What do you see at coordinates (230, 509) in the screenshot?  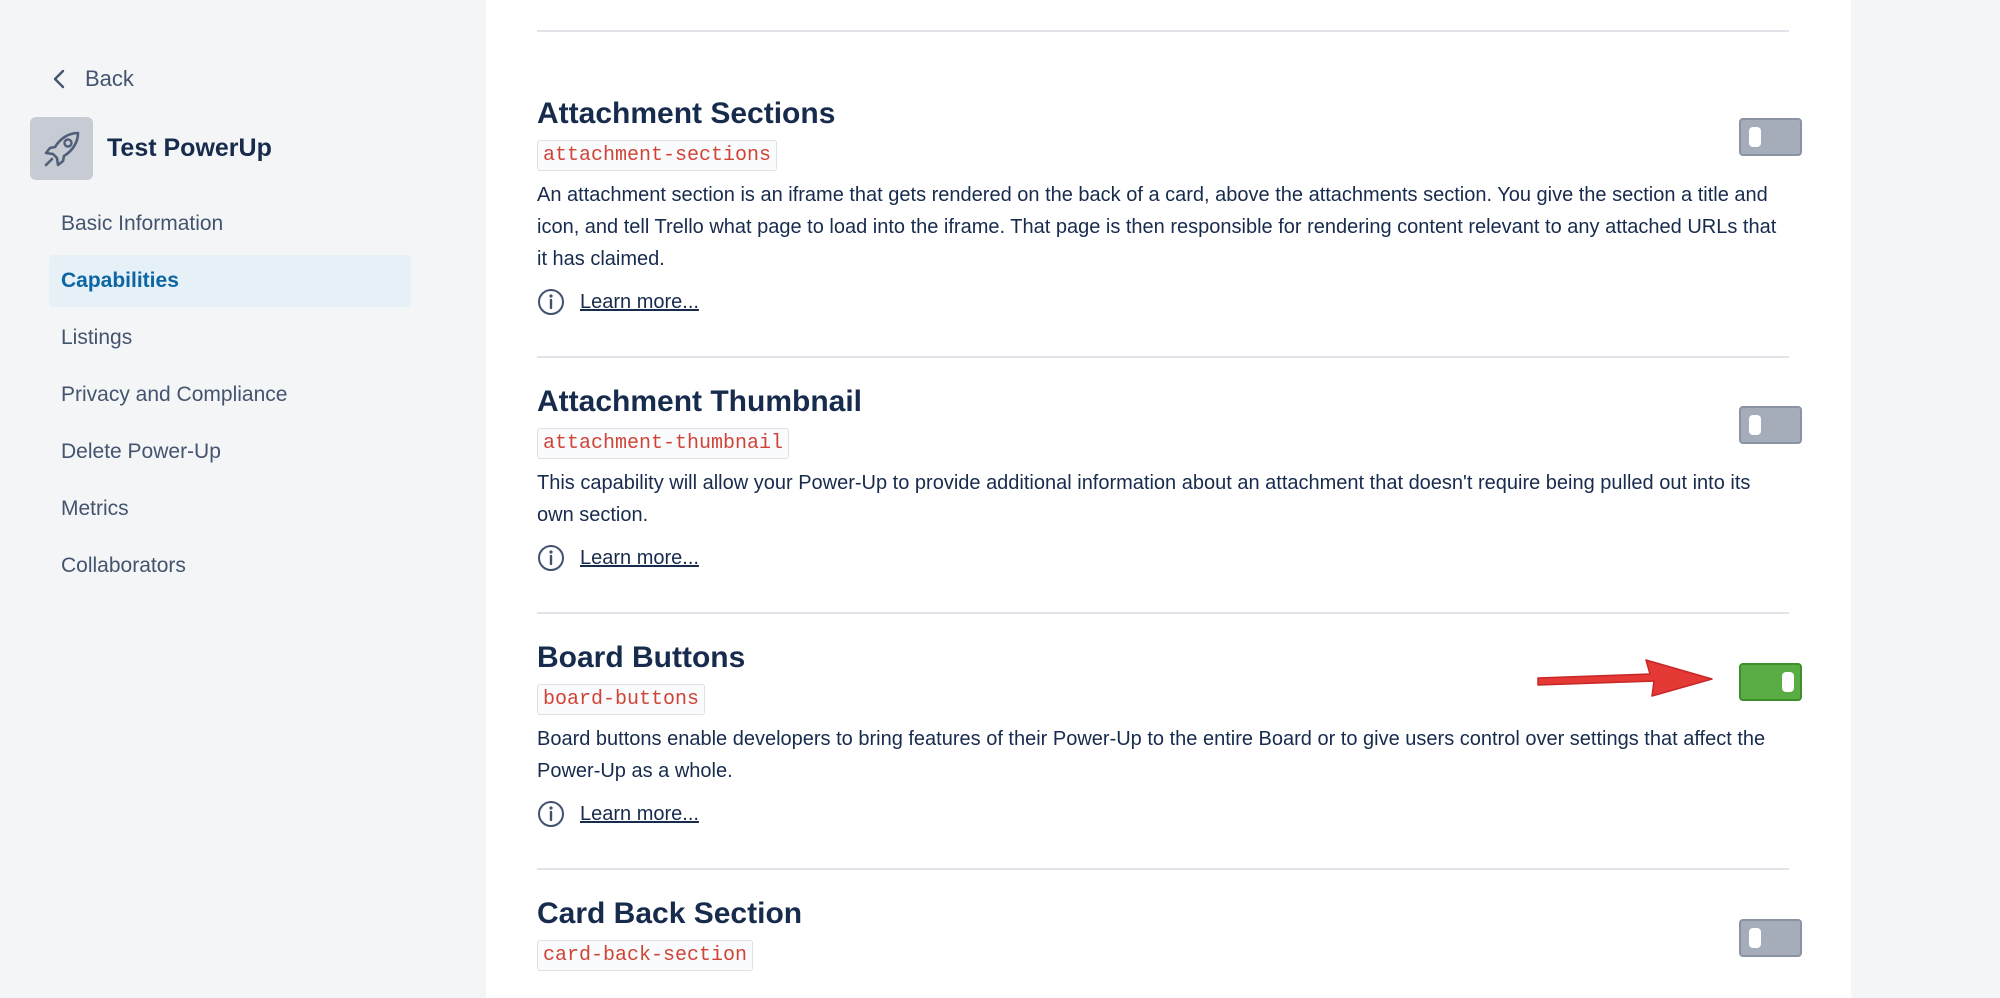 I see `sidebar-item-metrics: Metrics` at bounding box center [230, 509].